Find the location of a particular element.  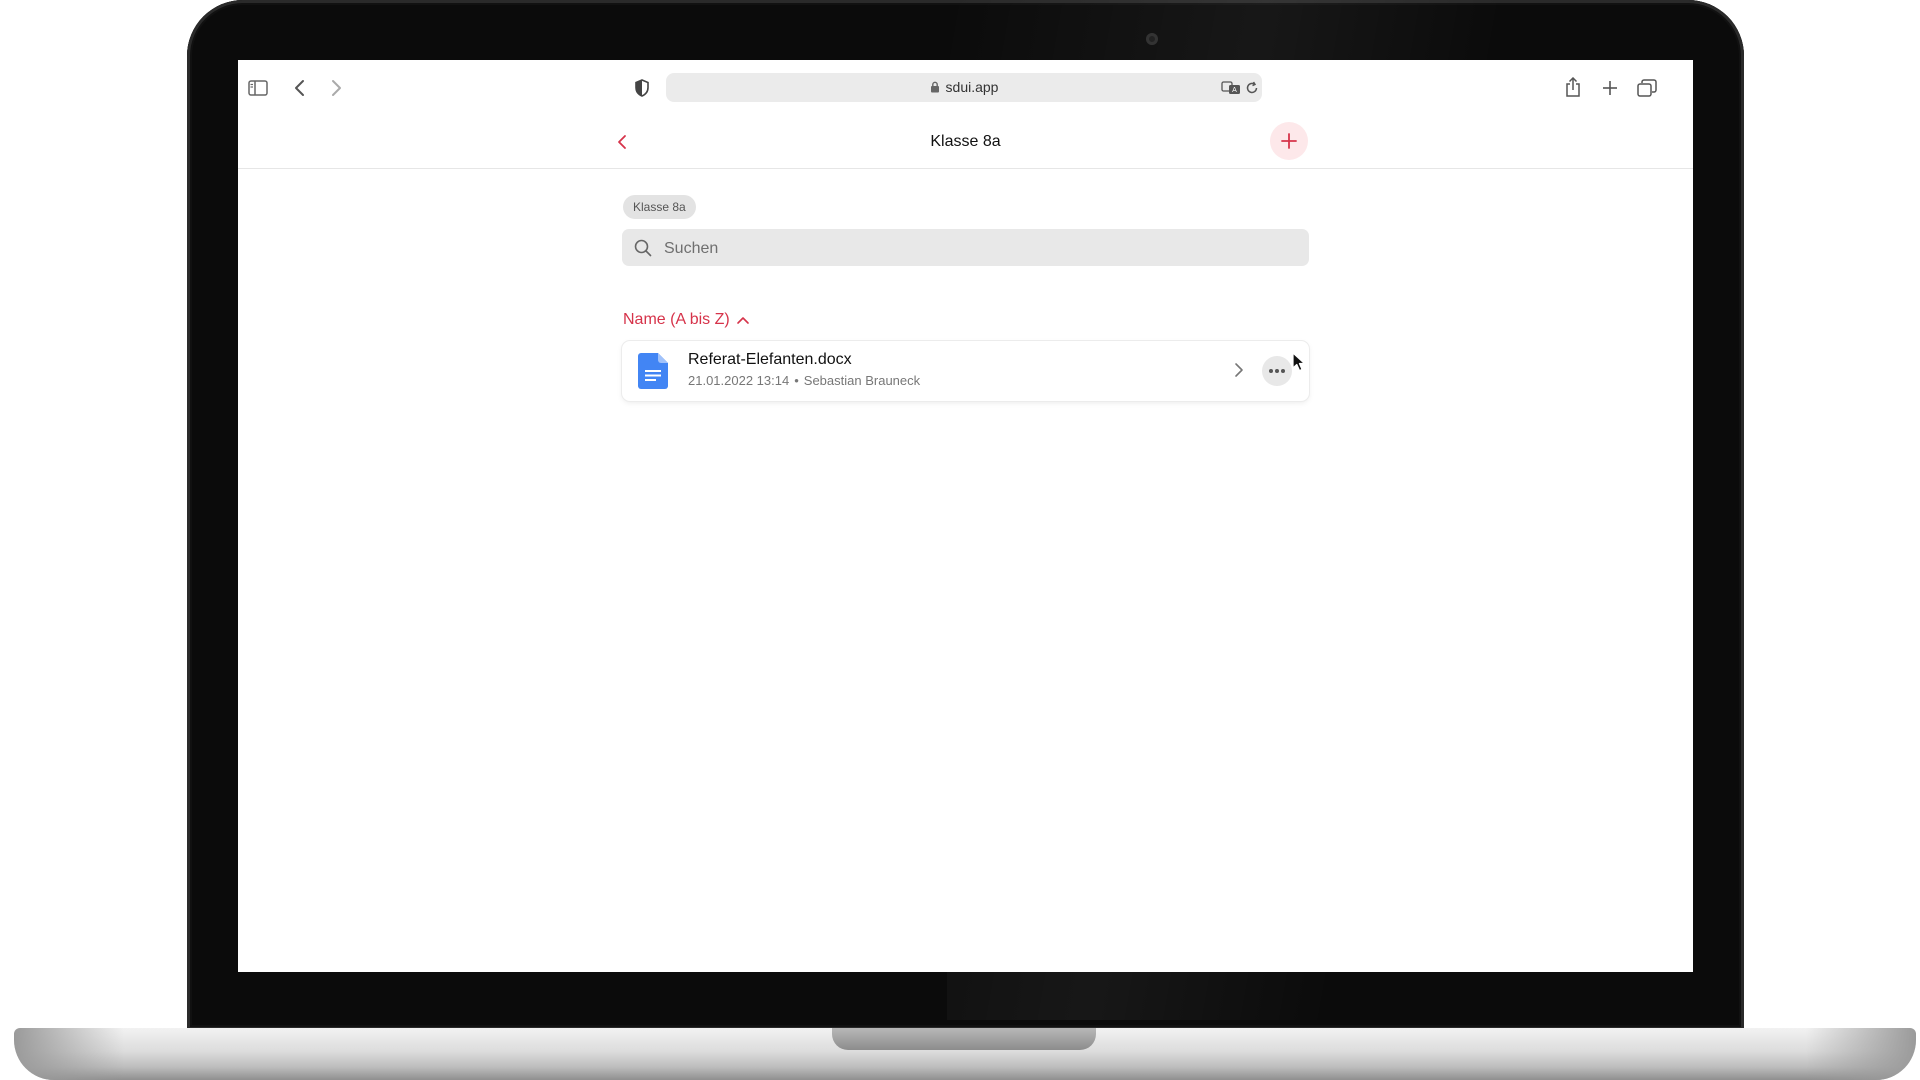

sort-toggle: Name (A bis Z) is located at coordinates (686, 320).